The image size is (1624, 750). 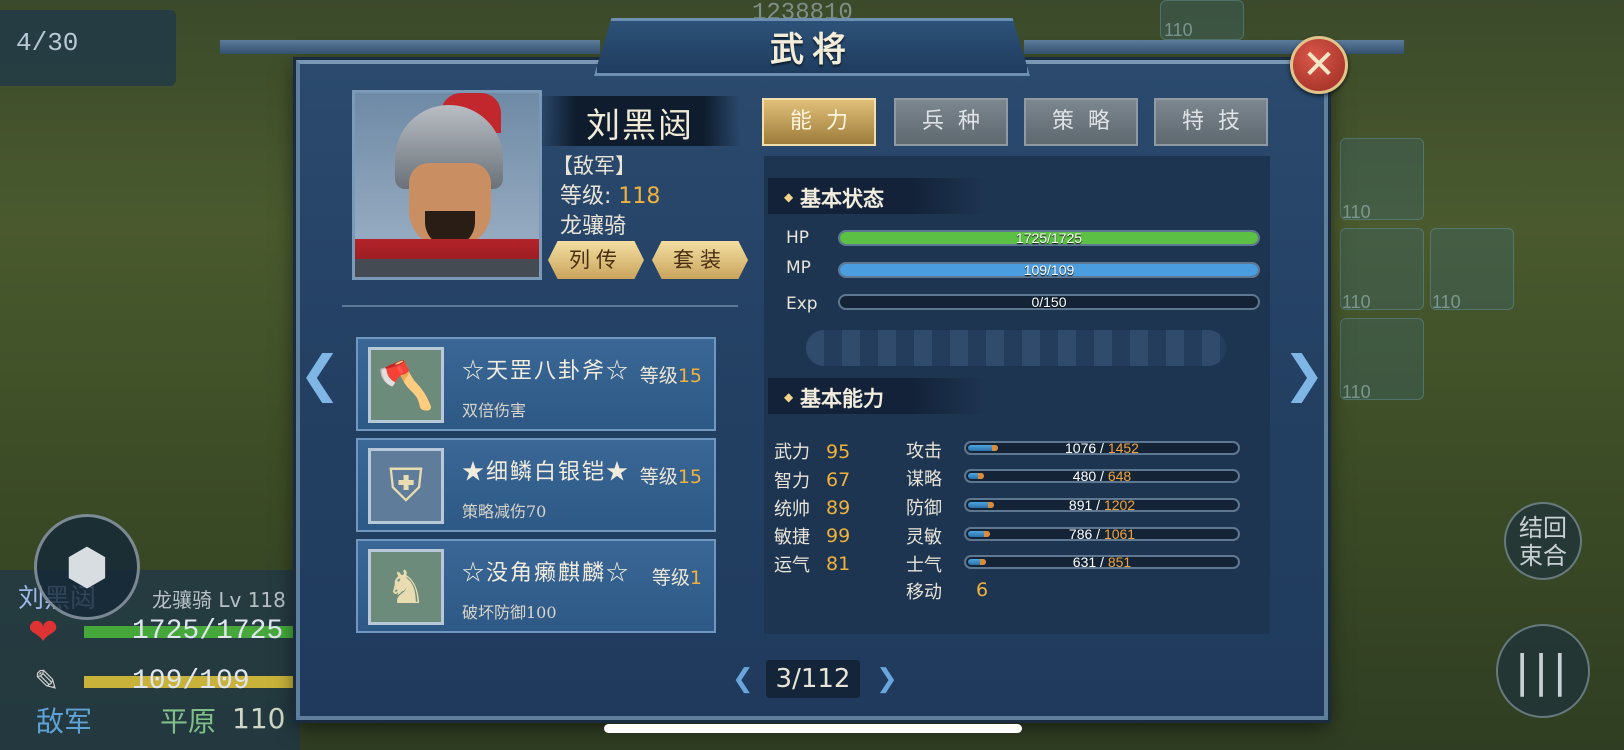 What do you see at coordinates (813, 728) in the screenshot?
I see `home-indicator` at bounding box center [813, 728].